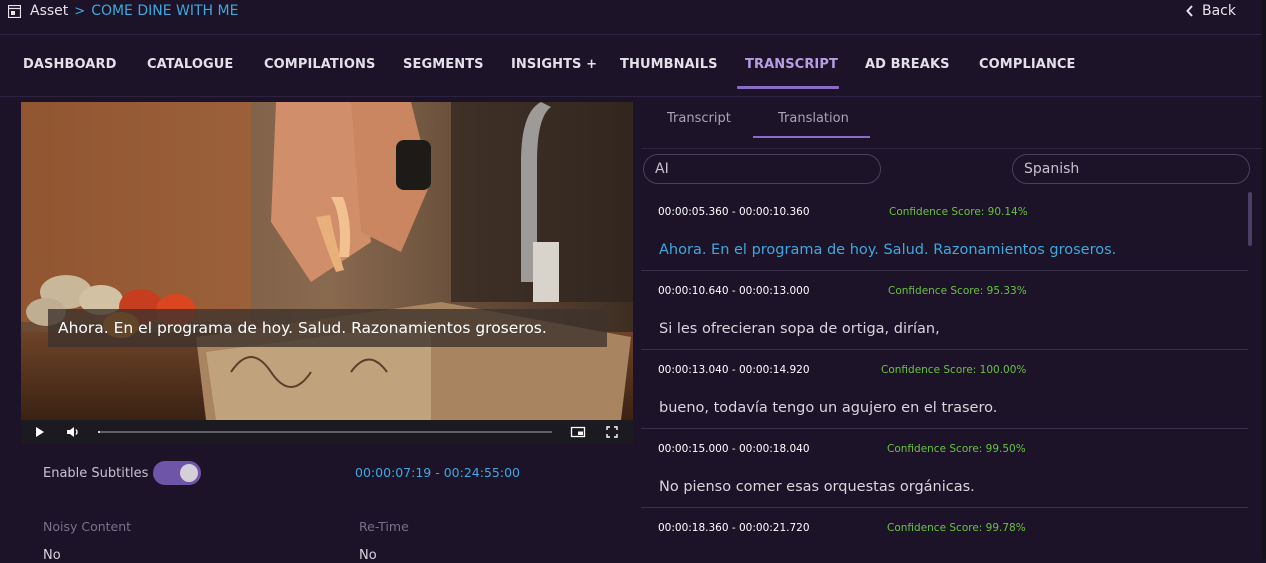  Describe the element at coordinates (953, 148) in the screenshot. I see `panel-divider` at that location.